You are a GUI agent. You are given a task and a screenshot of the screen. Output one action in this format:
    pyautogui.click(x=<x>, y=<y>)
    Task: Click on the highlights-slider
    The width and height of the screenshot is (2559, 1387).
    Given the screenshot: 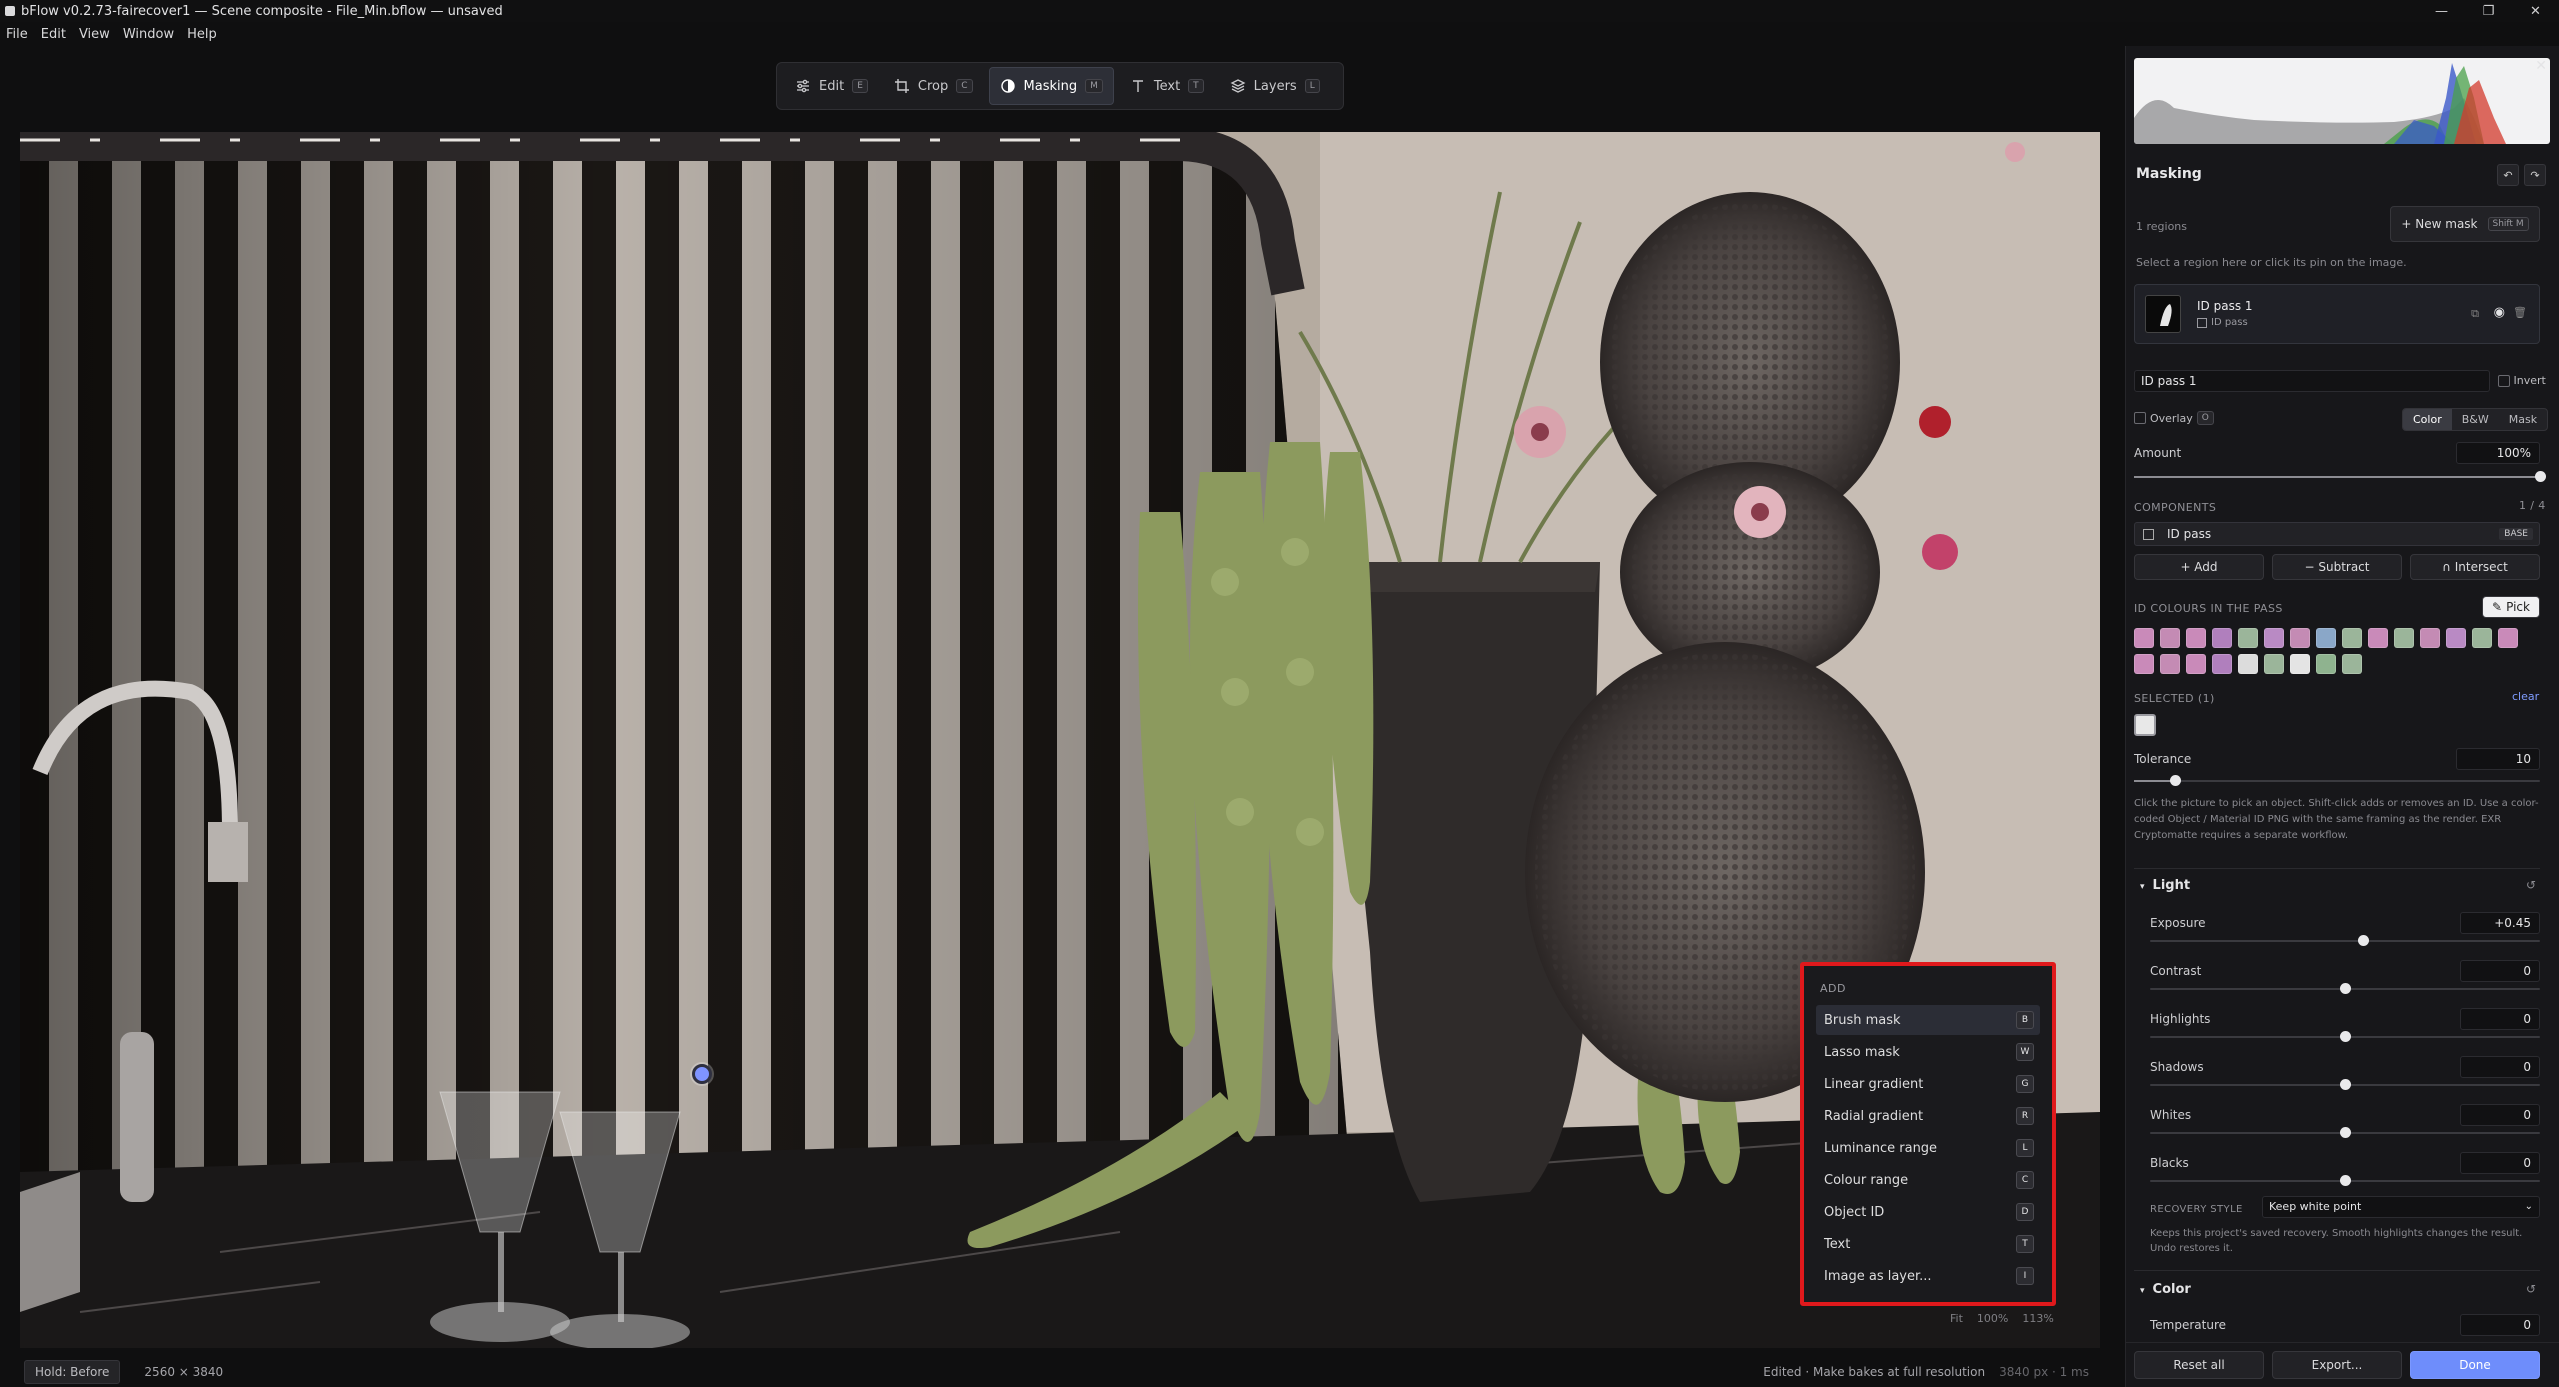 What is the action you would take?
    pyautogui.click(x=2345, y=1036)
    